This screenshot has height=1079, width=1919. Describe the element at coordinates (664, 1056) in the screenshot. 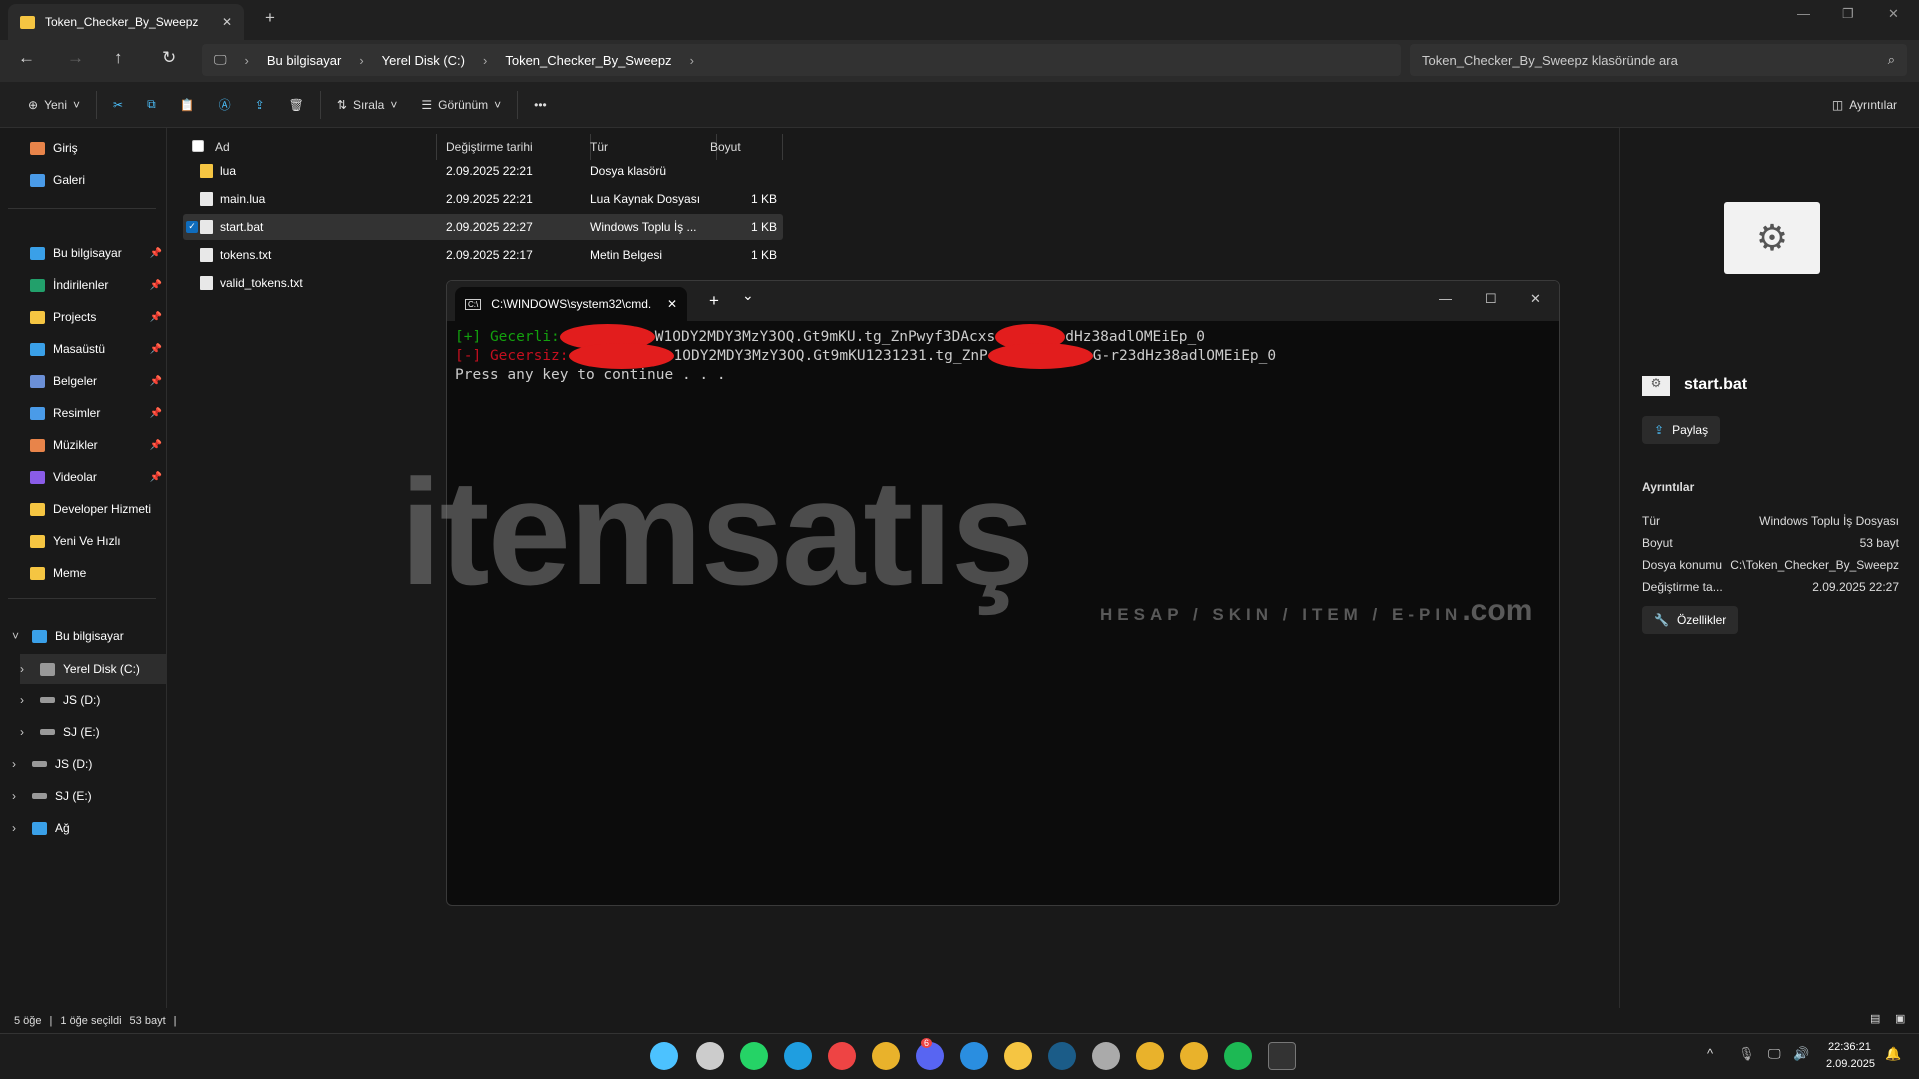

I see `start-menu-icon` at that location.